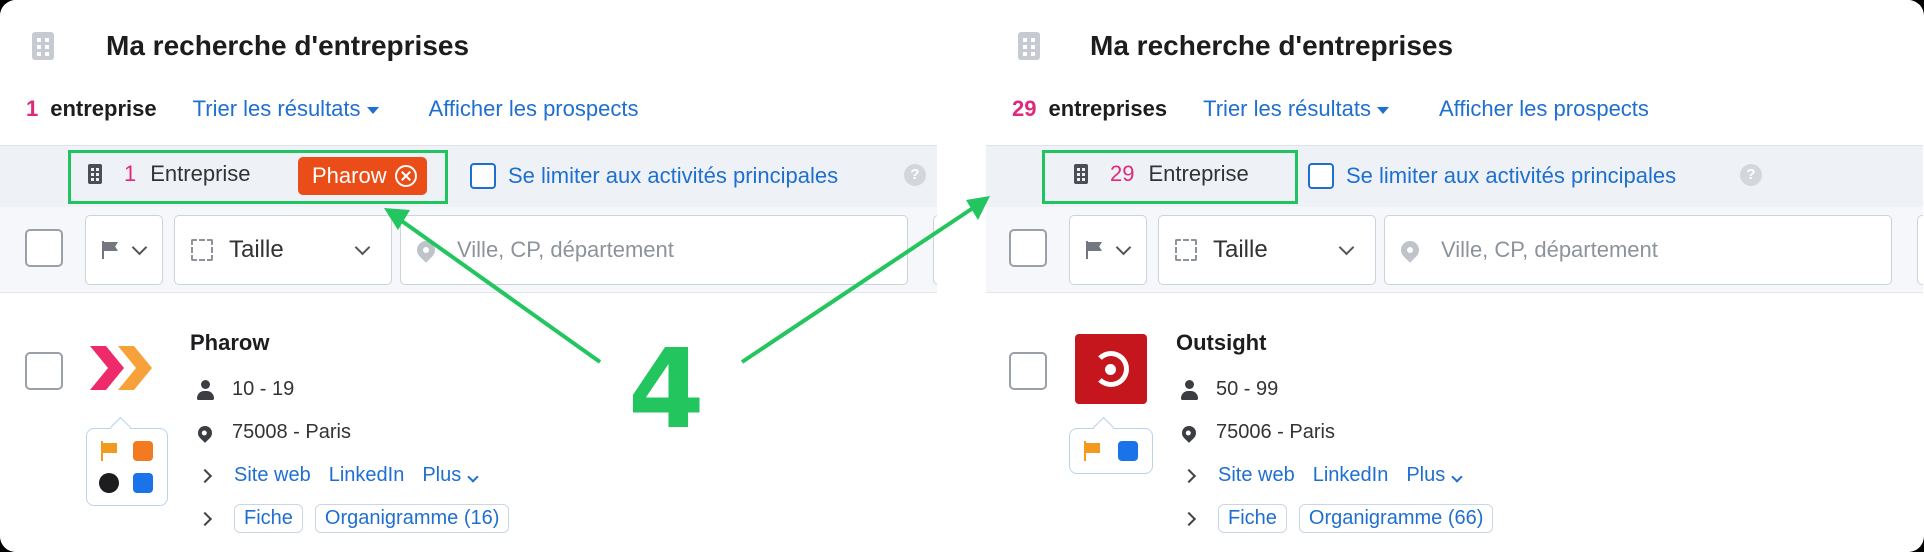 This screenshot has width=1924, height=552. I want to click on step-number: 4, so click(666, 389).